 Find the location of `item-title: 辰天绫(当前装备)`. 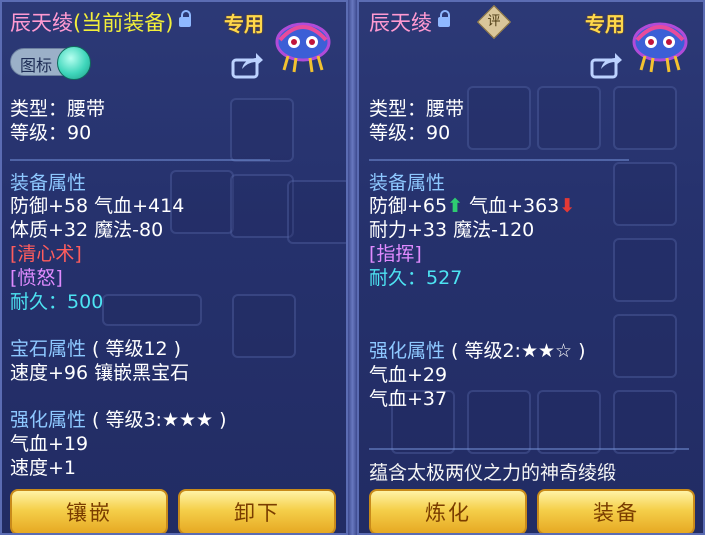

item-title: 辰天绫(当前装备) is located at coordinates (101, 22).